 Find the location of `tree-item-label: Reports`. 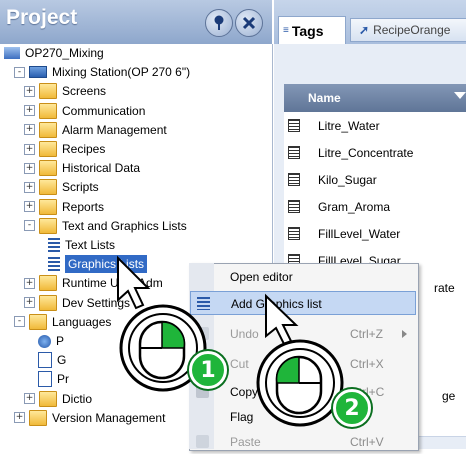

tree-item-label: Reports is located at coordinates (83, 206).